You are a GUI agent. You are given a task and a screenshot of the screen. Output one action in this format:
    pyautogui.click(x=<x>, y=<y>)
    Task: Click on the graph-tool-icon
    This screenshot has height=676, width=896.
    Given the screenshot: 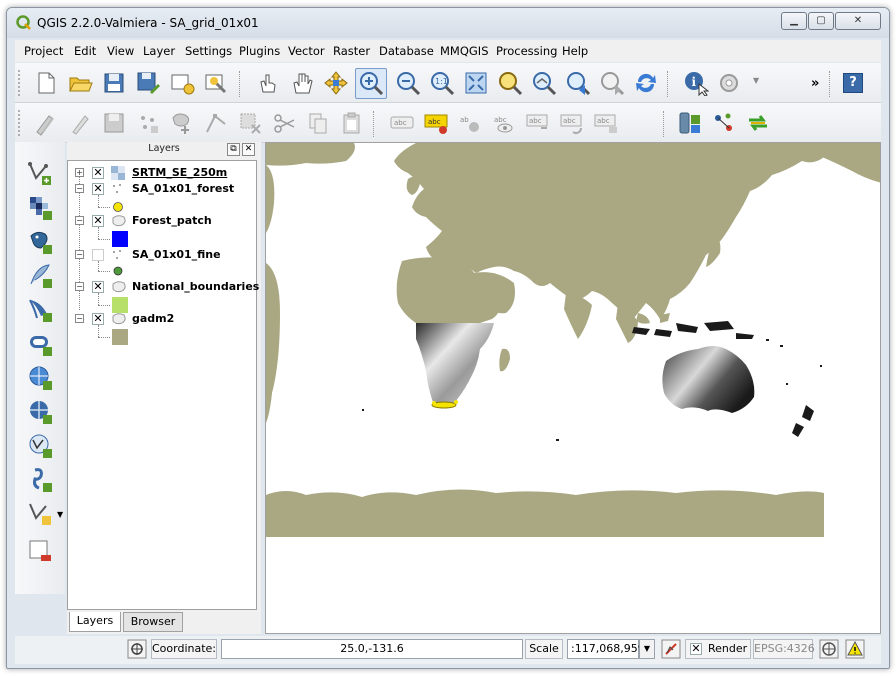 What is the action you would take?
    pyautogui.click(x=724, y=123)
    